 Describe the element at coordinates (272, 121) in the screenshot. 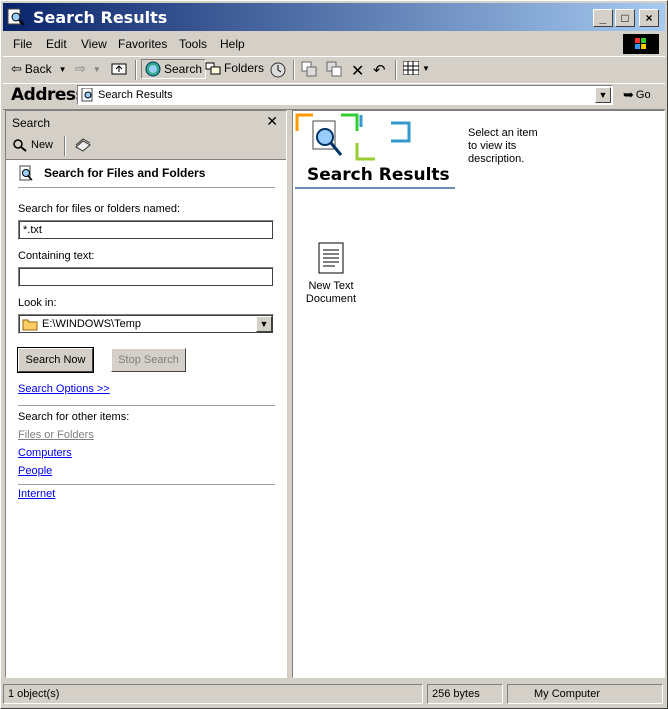

I see `close-pane-icon: ✕` at that location.